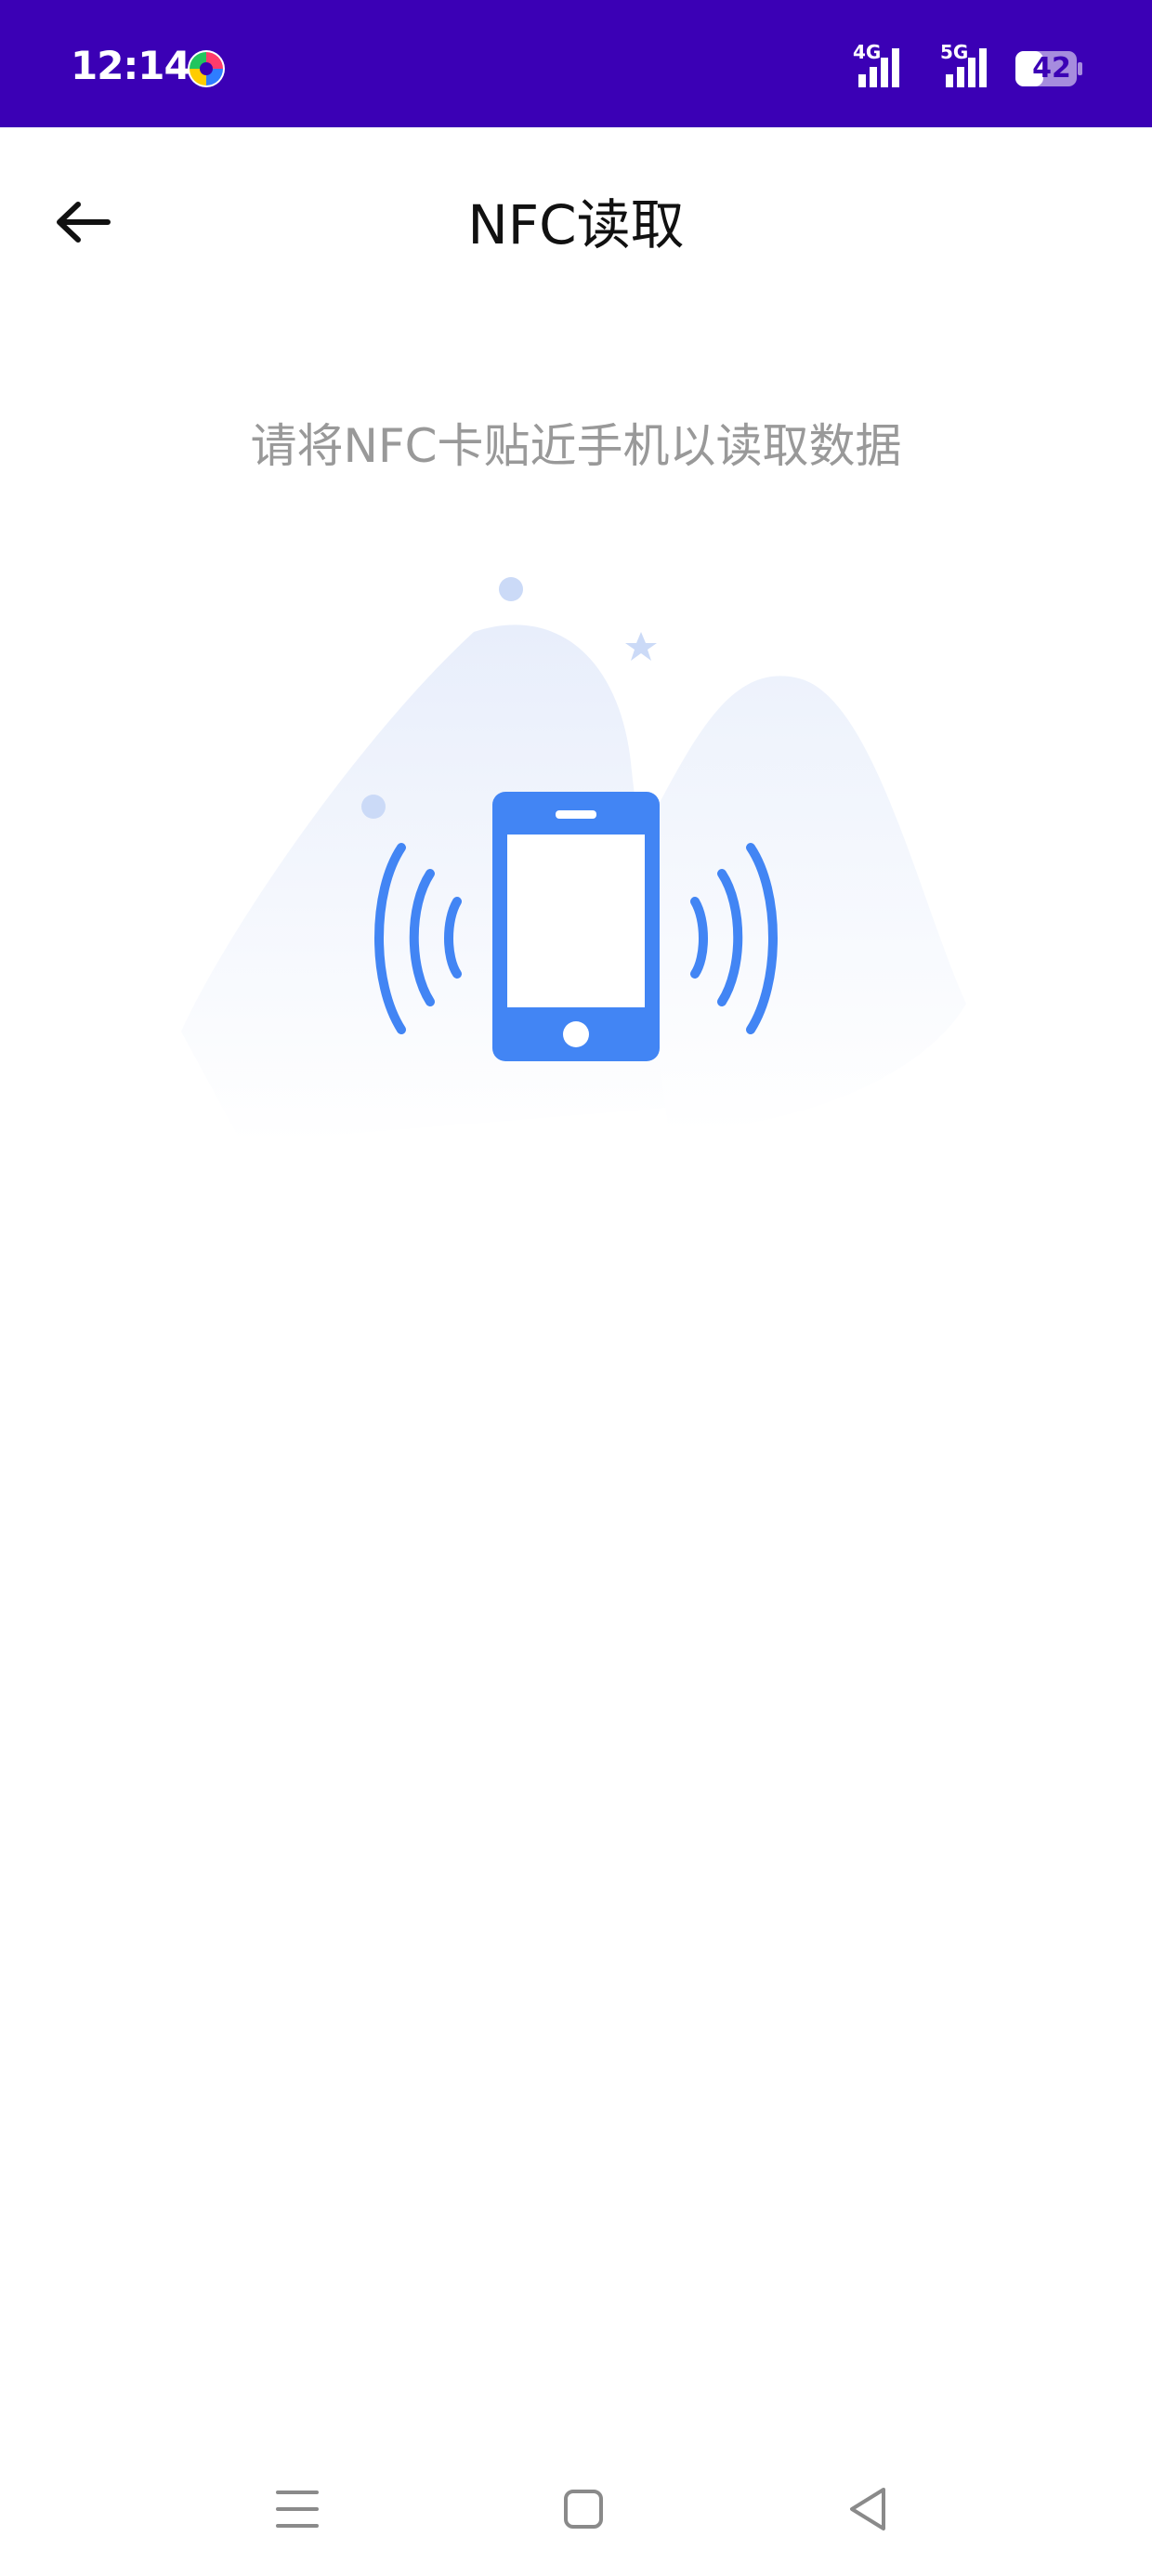 This screenshot has height=2576, width=1152. I want to click on status-bar: 12:14 4G 5G 42, so click(576, 63).